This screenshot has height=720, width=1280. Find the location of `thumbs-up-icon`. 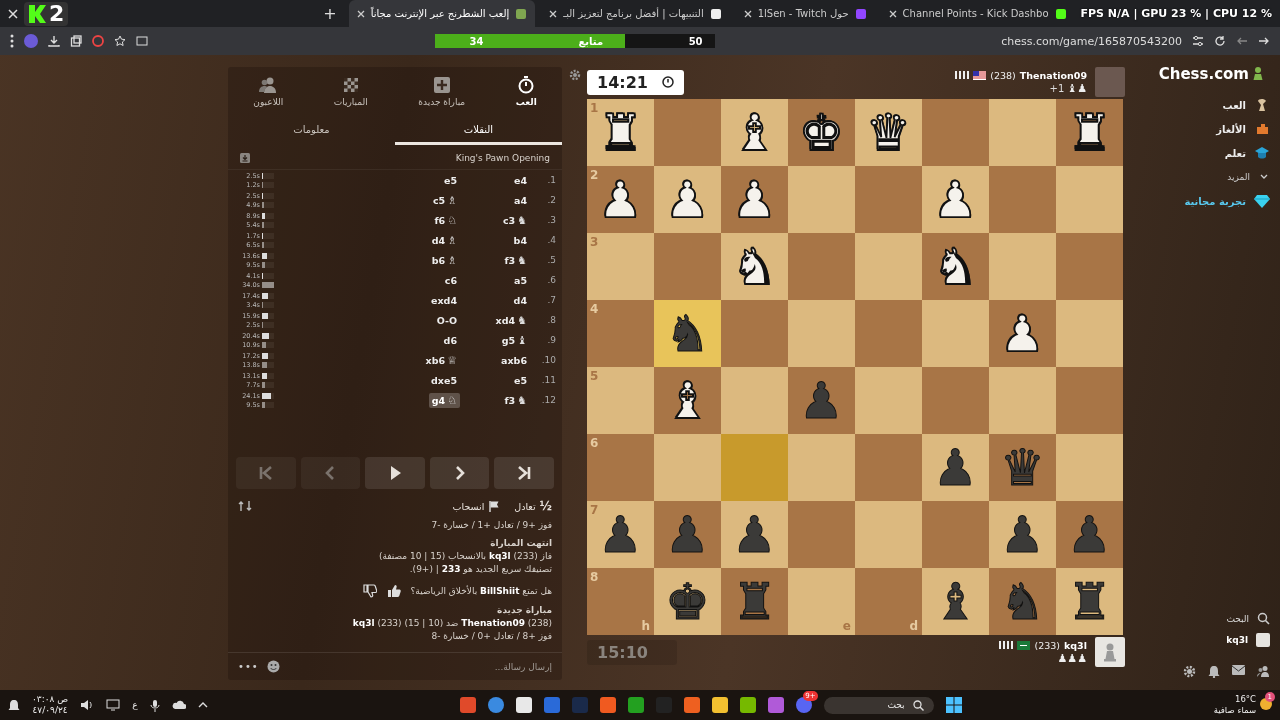

thumbs-up-icon is located at coordinates (393, 591).